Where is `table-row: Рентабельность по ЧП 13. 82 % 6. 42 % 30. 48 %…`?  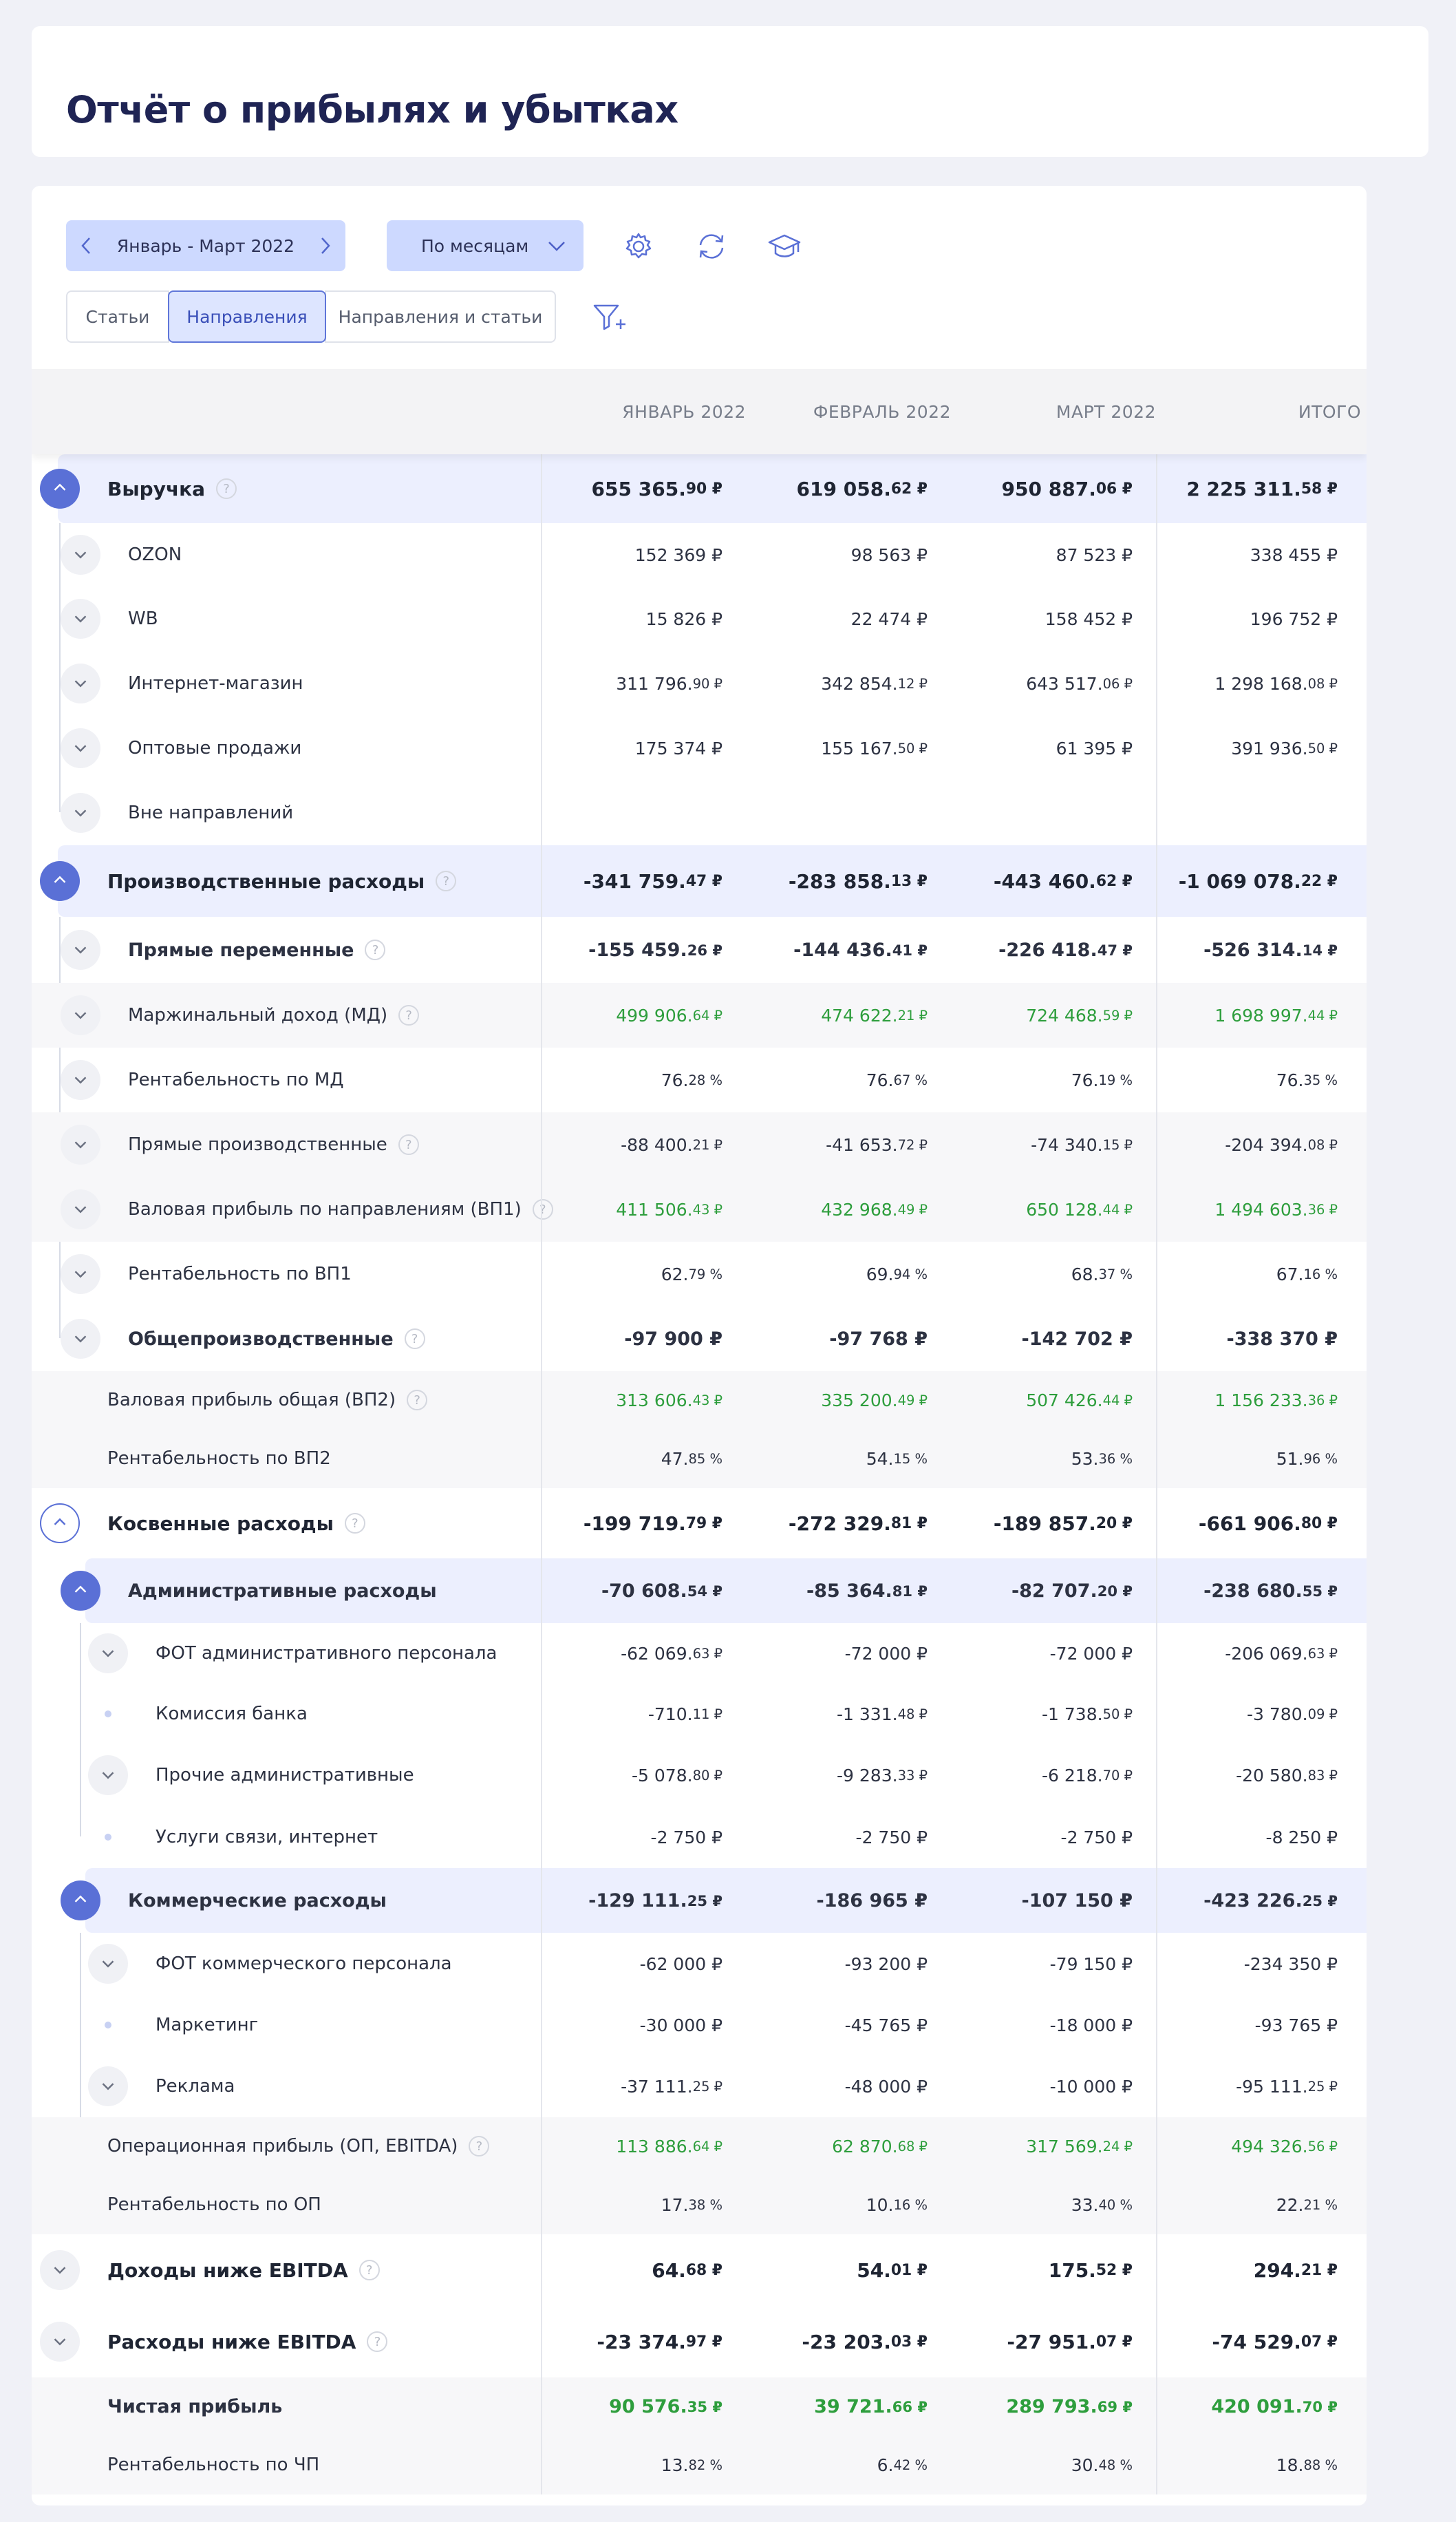
table-row: Рентабельность по ЧП 13. 82 % 6. 42 % 30. 48 %… is located at coordinates (699, 2464).